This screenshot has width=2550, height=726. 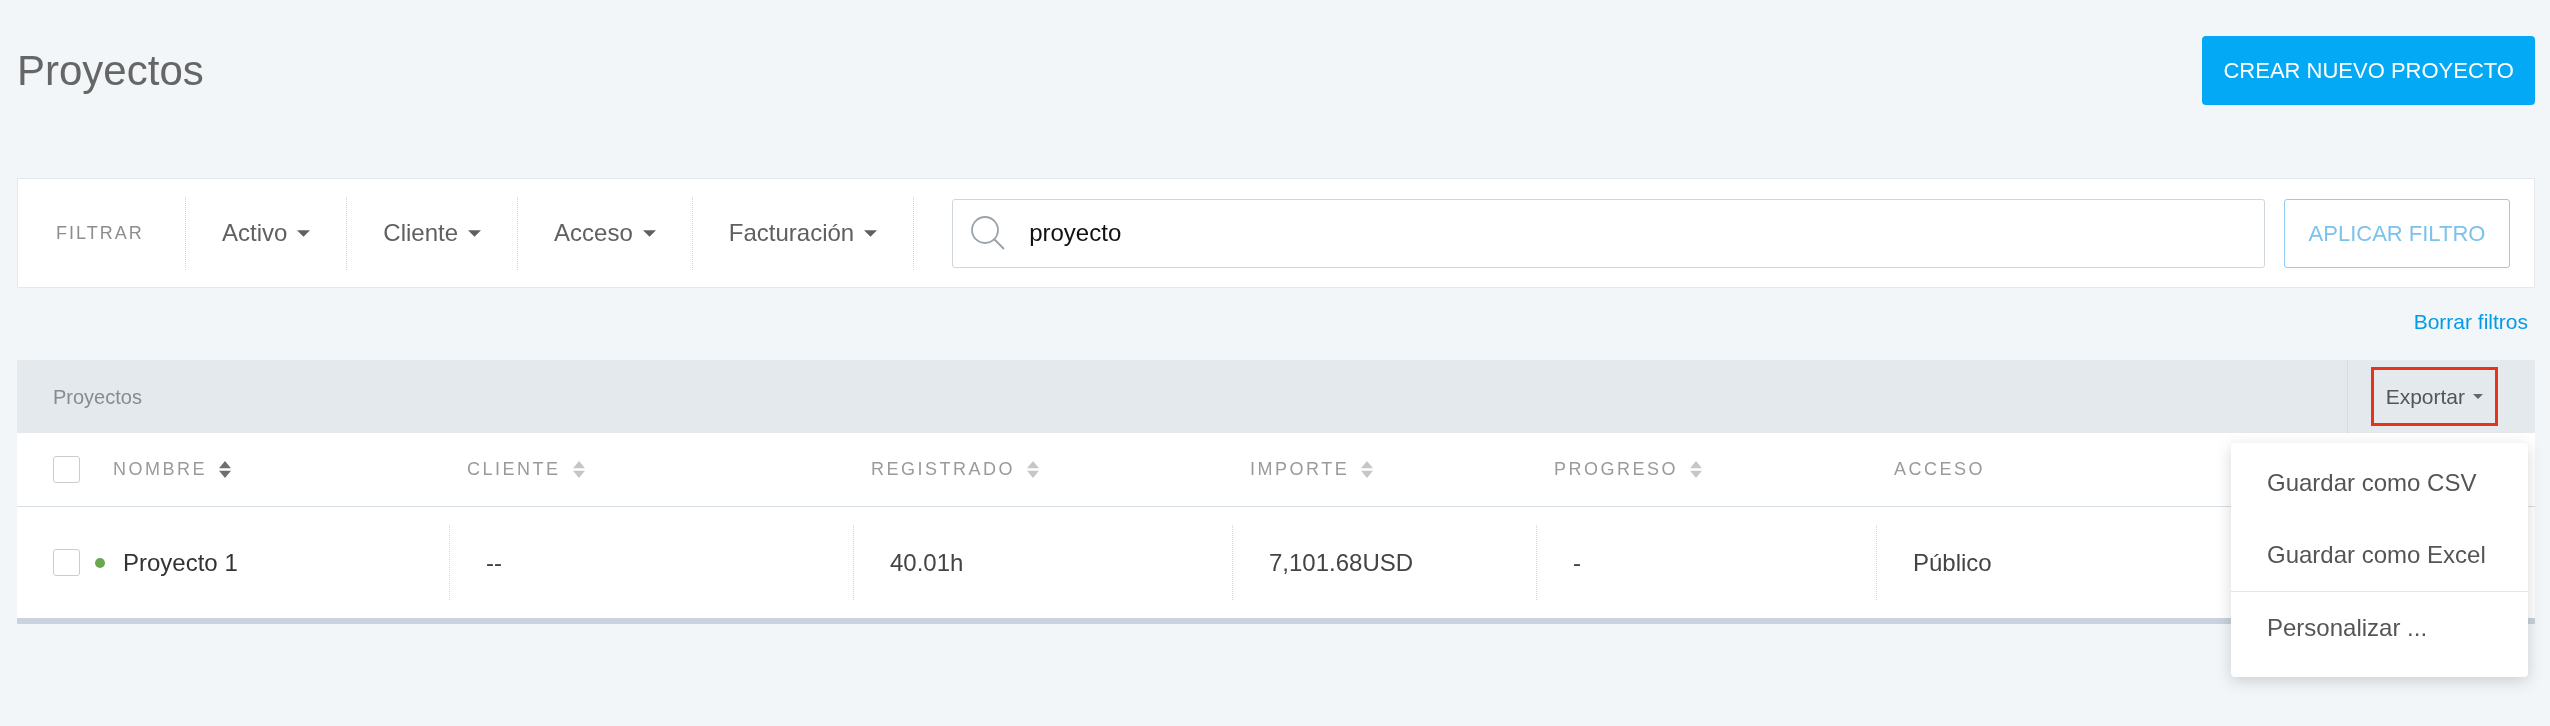 What do you see at coordinates (2434, 396) in the screenshot?
I see `export-button: Exportar` at bounding box center [2434, 396].